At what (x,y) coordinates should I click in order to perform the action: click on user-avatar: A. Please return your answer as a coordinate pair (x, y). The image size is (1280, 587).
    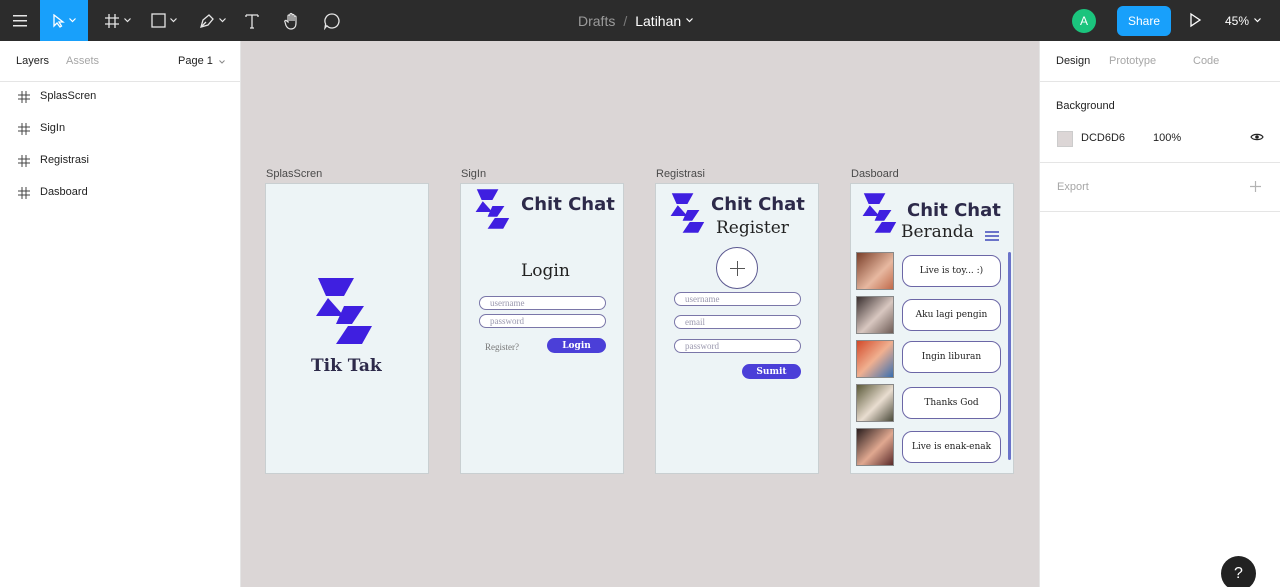
    Looking at the image, I should click on (1084, 21).